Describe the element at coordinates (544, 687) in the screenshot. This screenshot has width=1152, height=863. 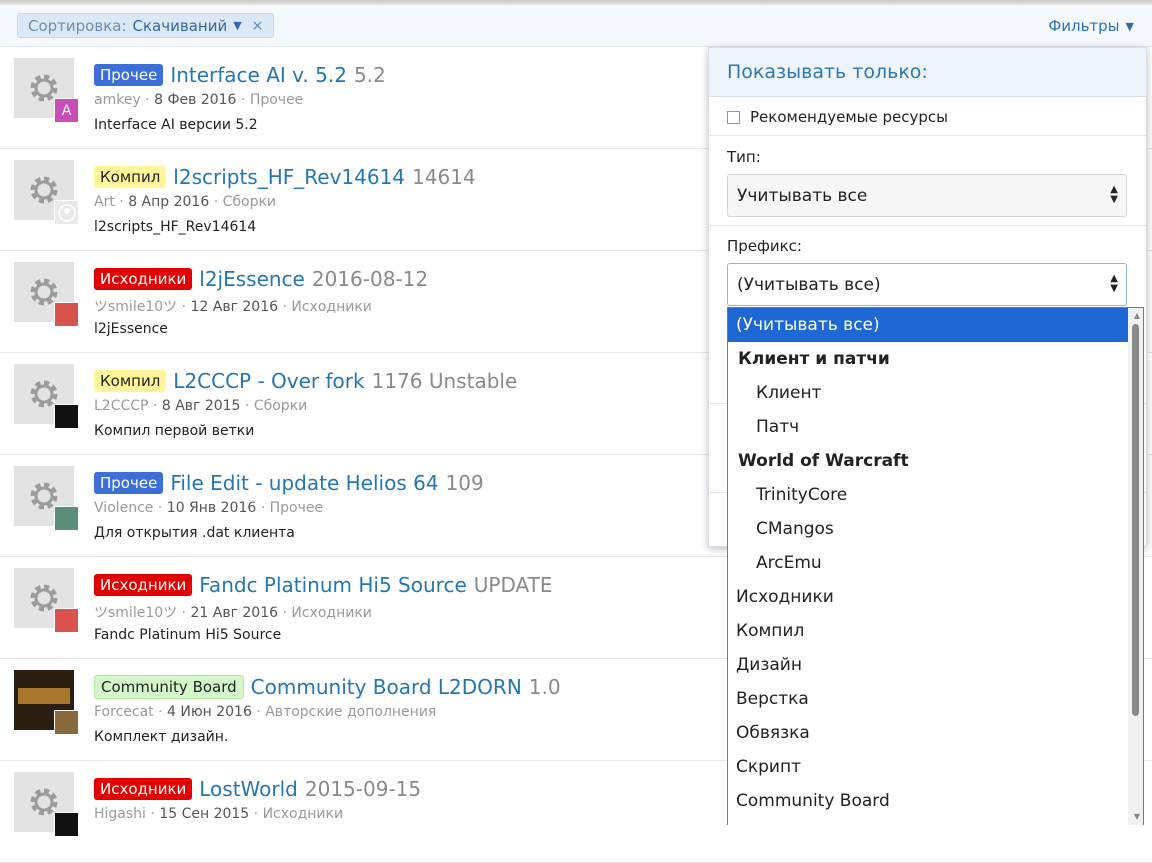
I see `resource-version: 1.0` at that location.